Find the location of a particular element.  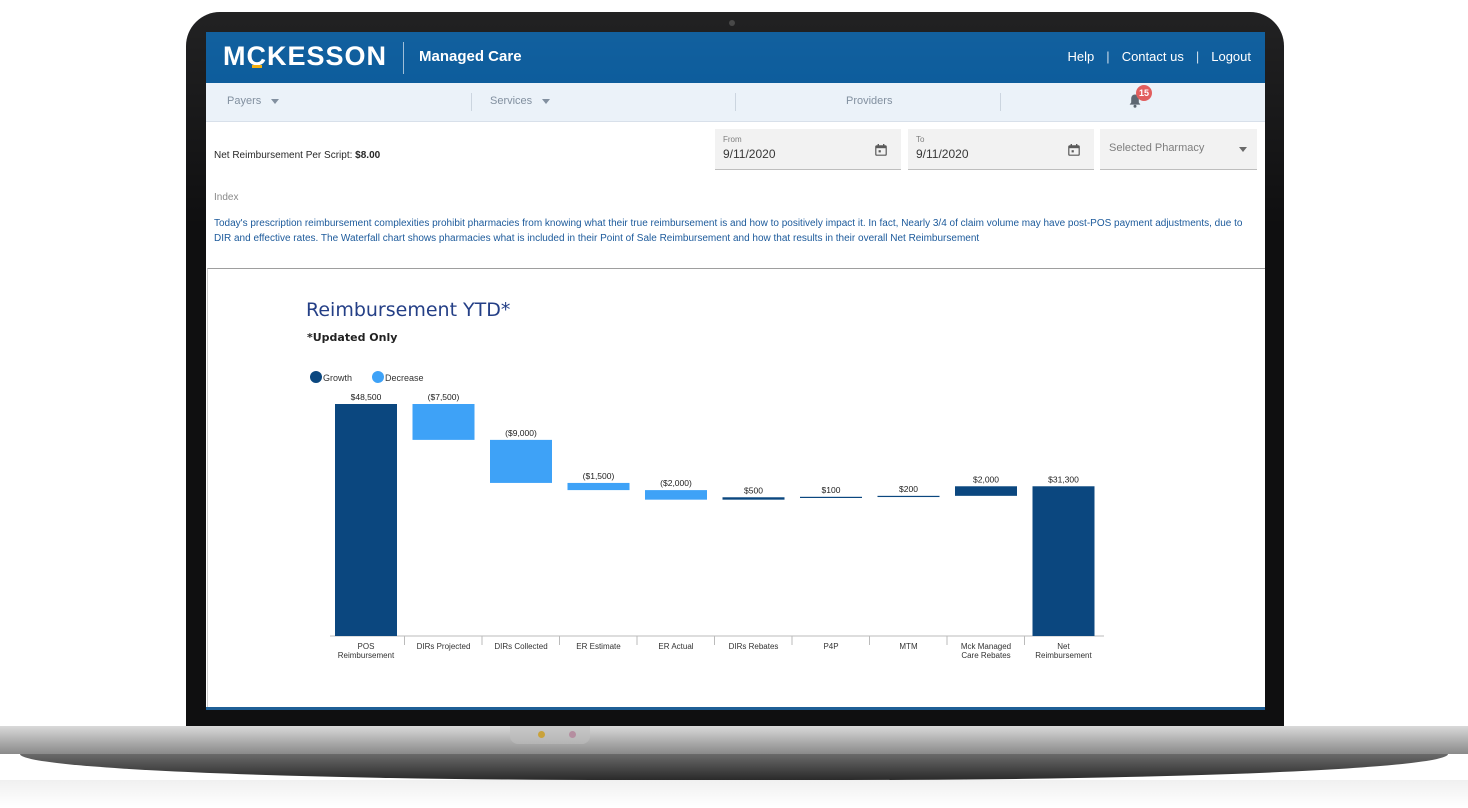

pharmacy-select: Selected Pharmacy is located at coordinates (1178, 149).